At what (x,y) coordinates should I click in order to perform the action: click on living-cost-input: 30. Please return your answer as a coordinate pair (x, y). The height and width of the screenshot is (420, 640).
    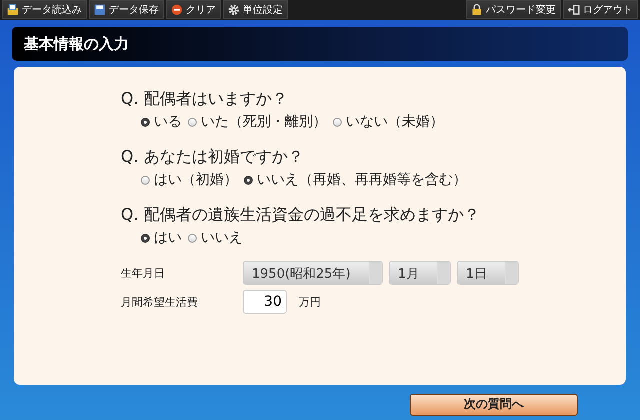
    Looking at the image, I should click on (265, 302).